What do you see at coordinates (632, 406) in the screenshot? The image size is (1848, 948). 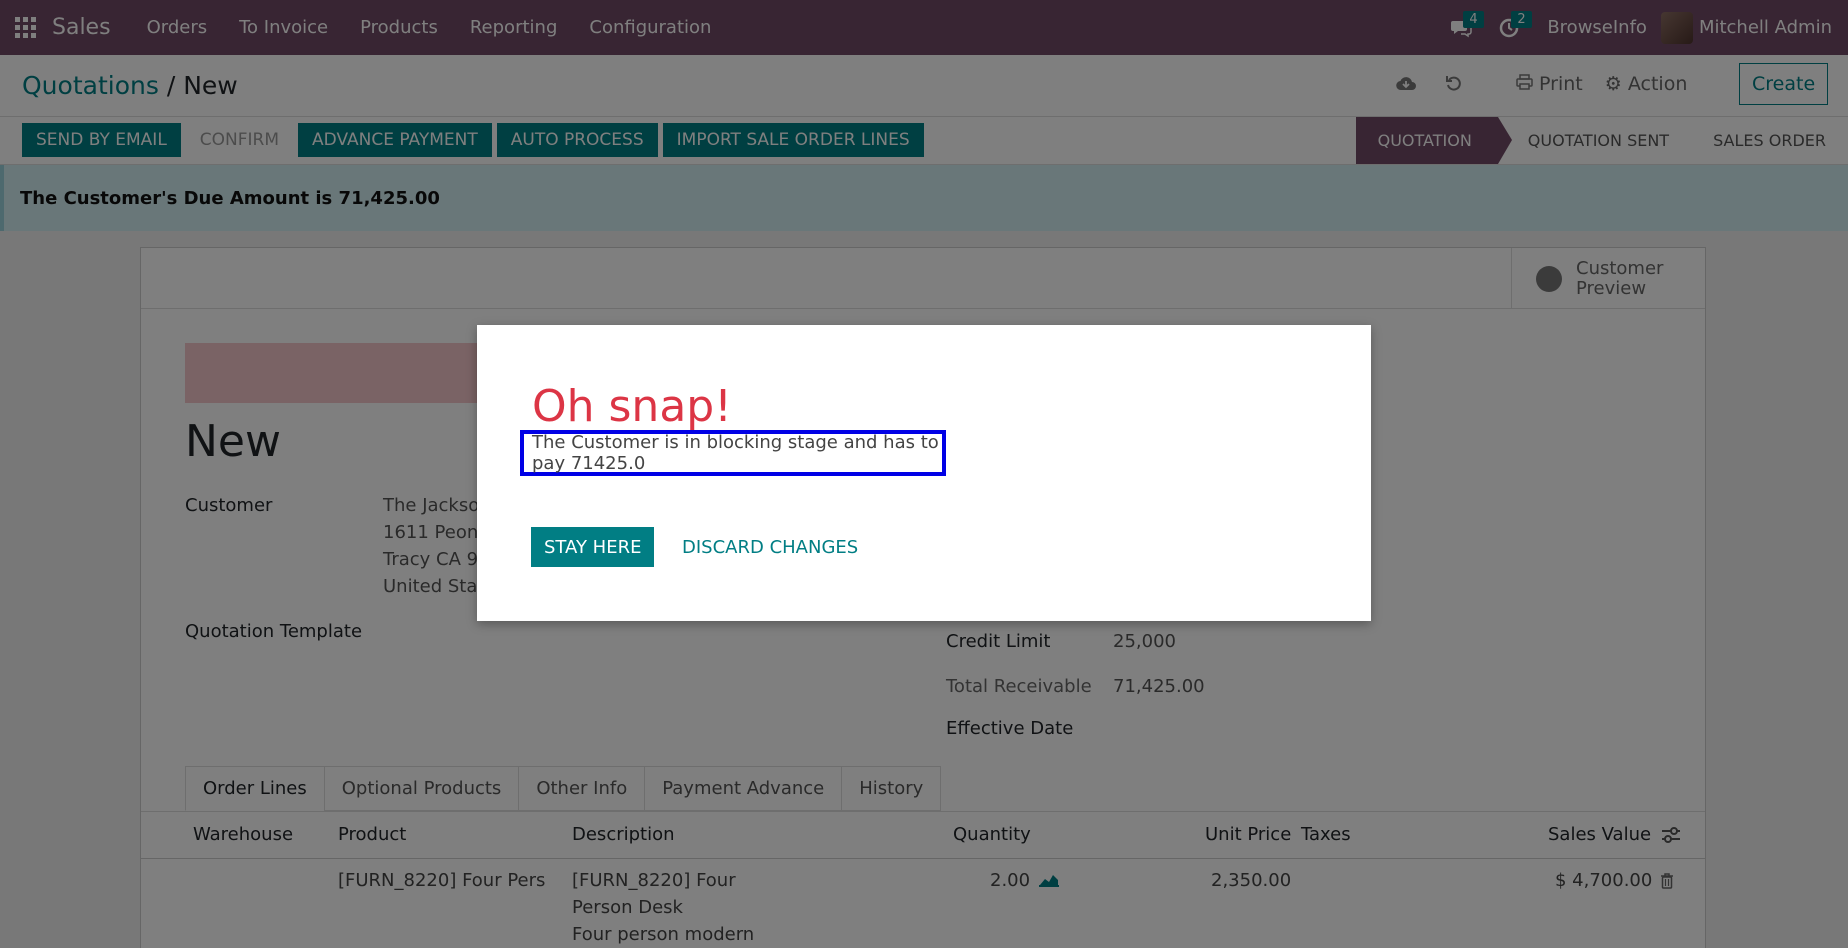 I see `dialog-title: Oh snap!` at bounding box center [632, 406].